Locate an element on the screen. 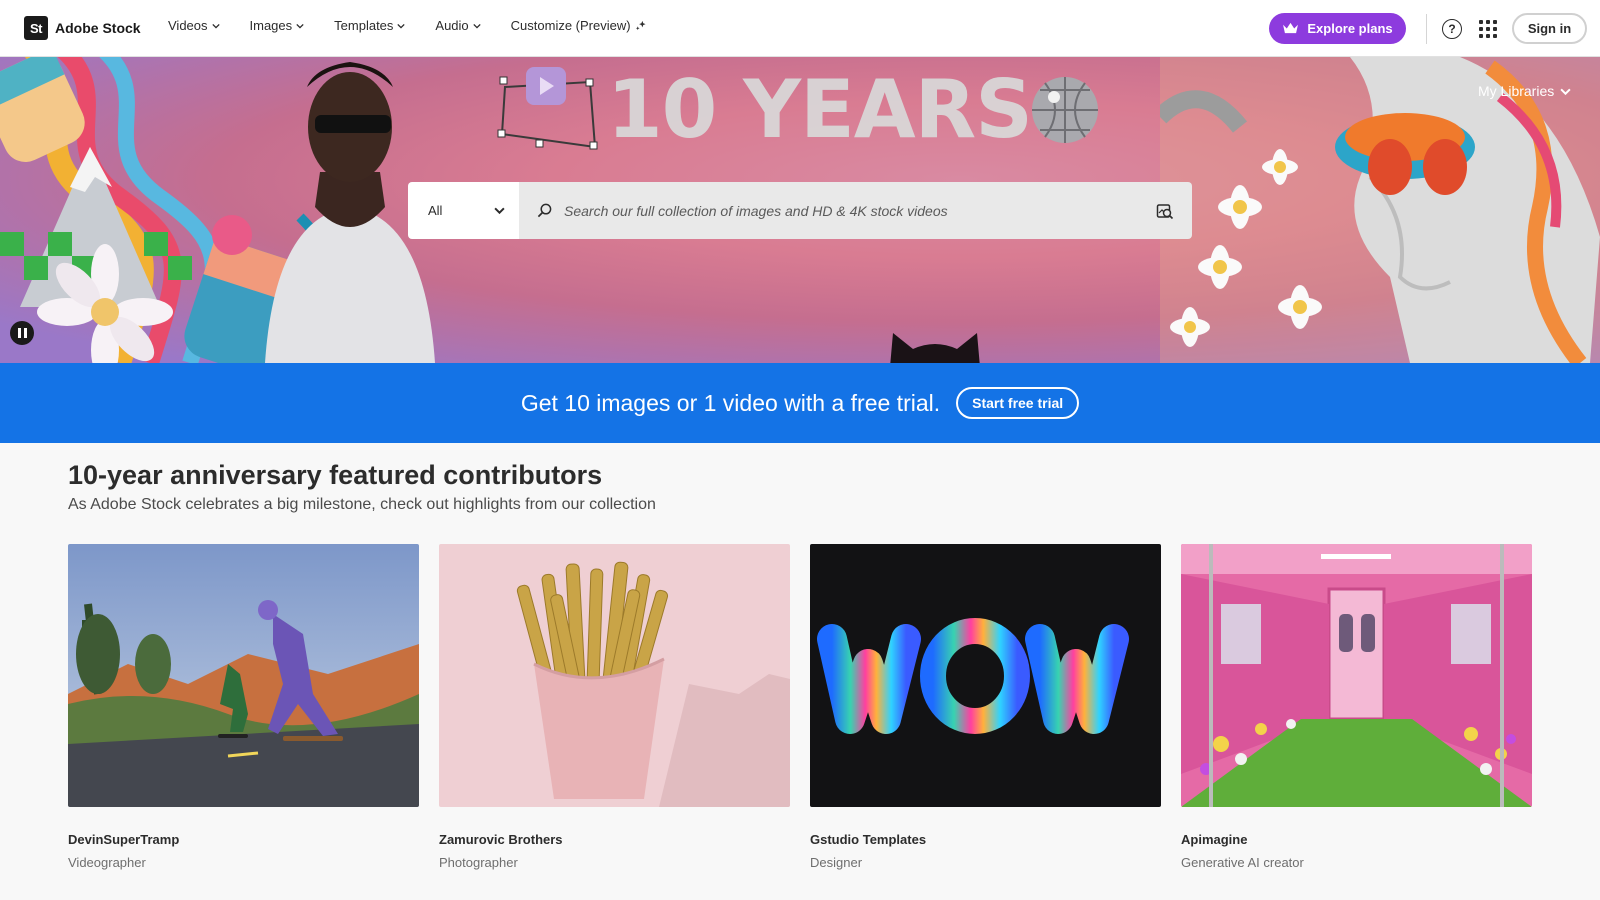 This screenshot has height=900, width=1600. nav-images: Images is located at coordinates (277, 25).